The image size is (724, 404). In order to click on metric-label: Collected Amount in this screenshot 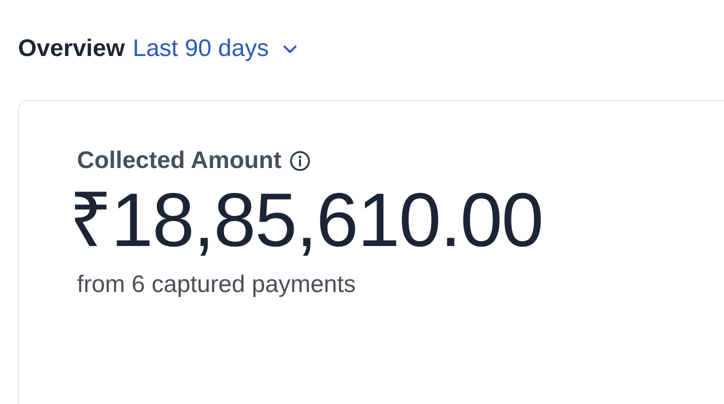, I will do `click(179, 161)`.